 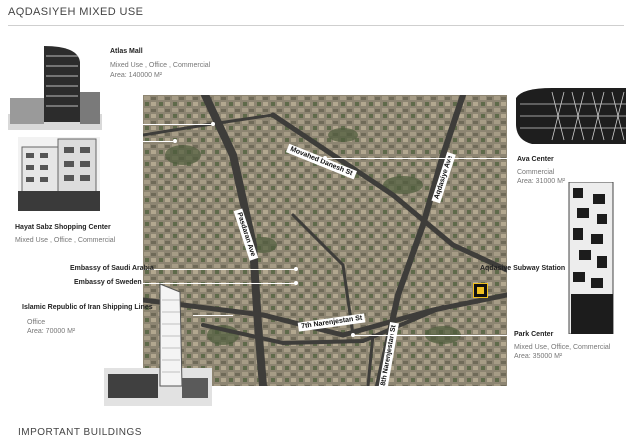 I want to click on marker-atlas, so click(x=213, y=124).